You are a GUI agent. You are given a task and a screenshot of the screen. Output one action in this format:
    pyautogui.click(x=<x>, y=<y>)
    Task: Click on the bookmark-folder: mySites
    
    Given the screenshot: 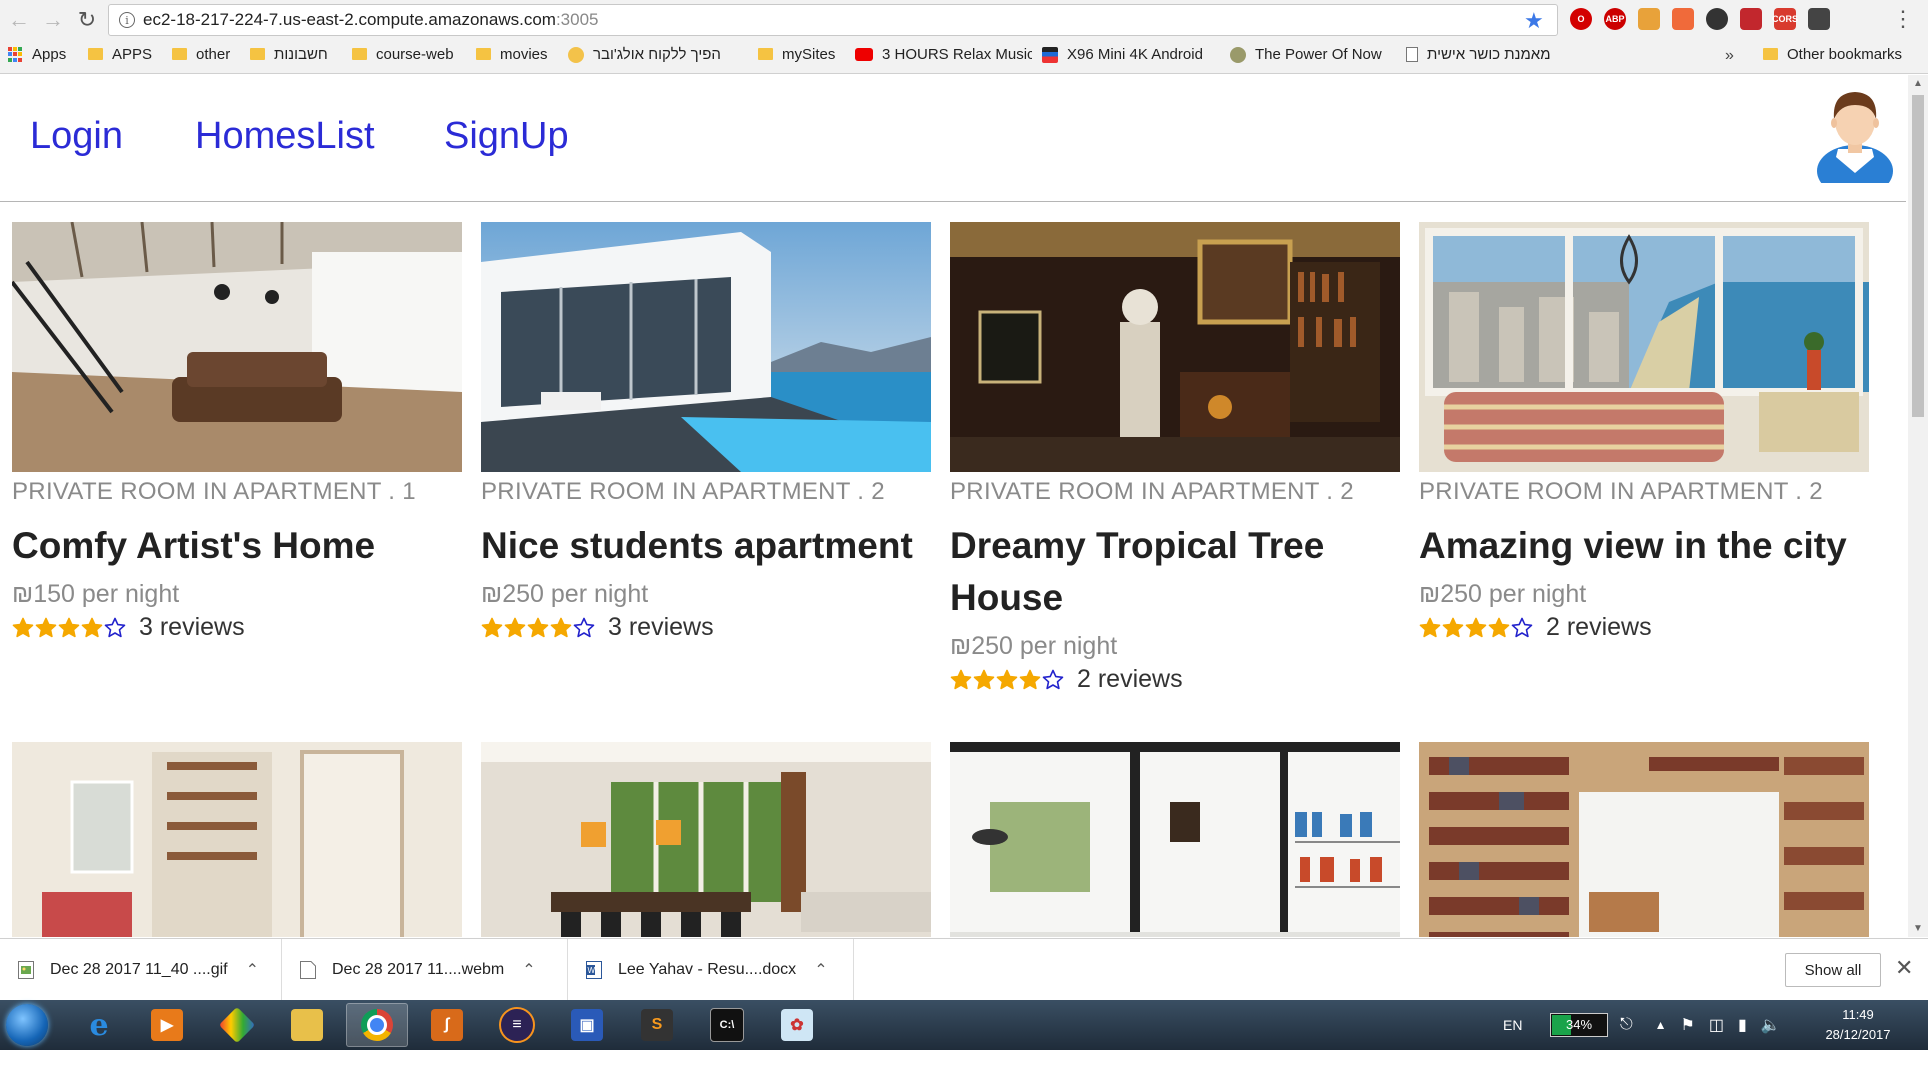 What is the action you would take?
    pyautogui.click(x=796, y=54)
    